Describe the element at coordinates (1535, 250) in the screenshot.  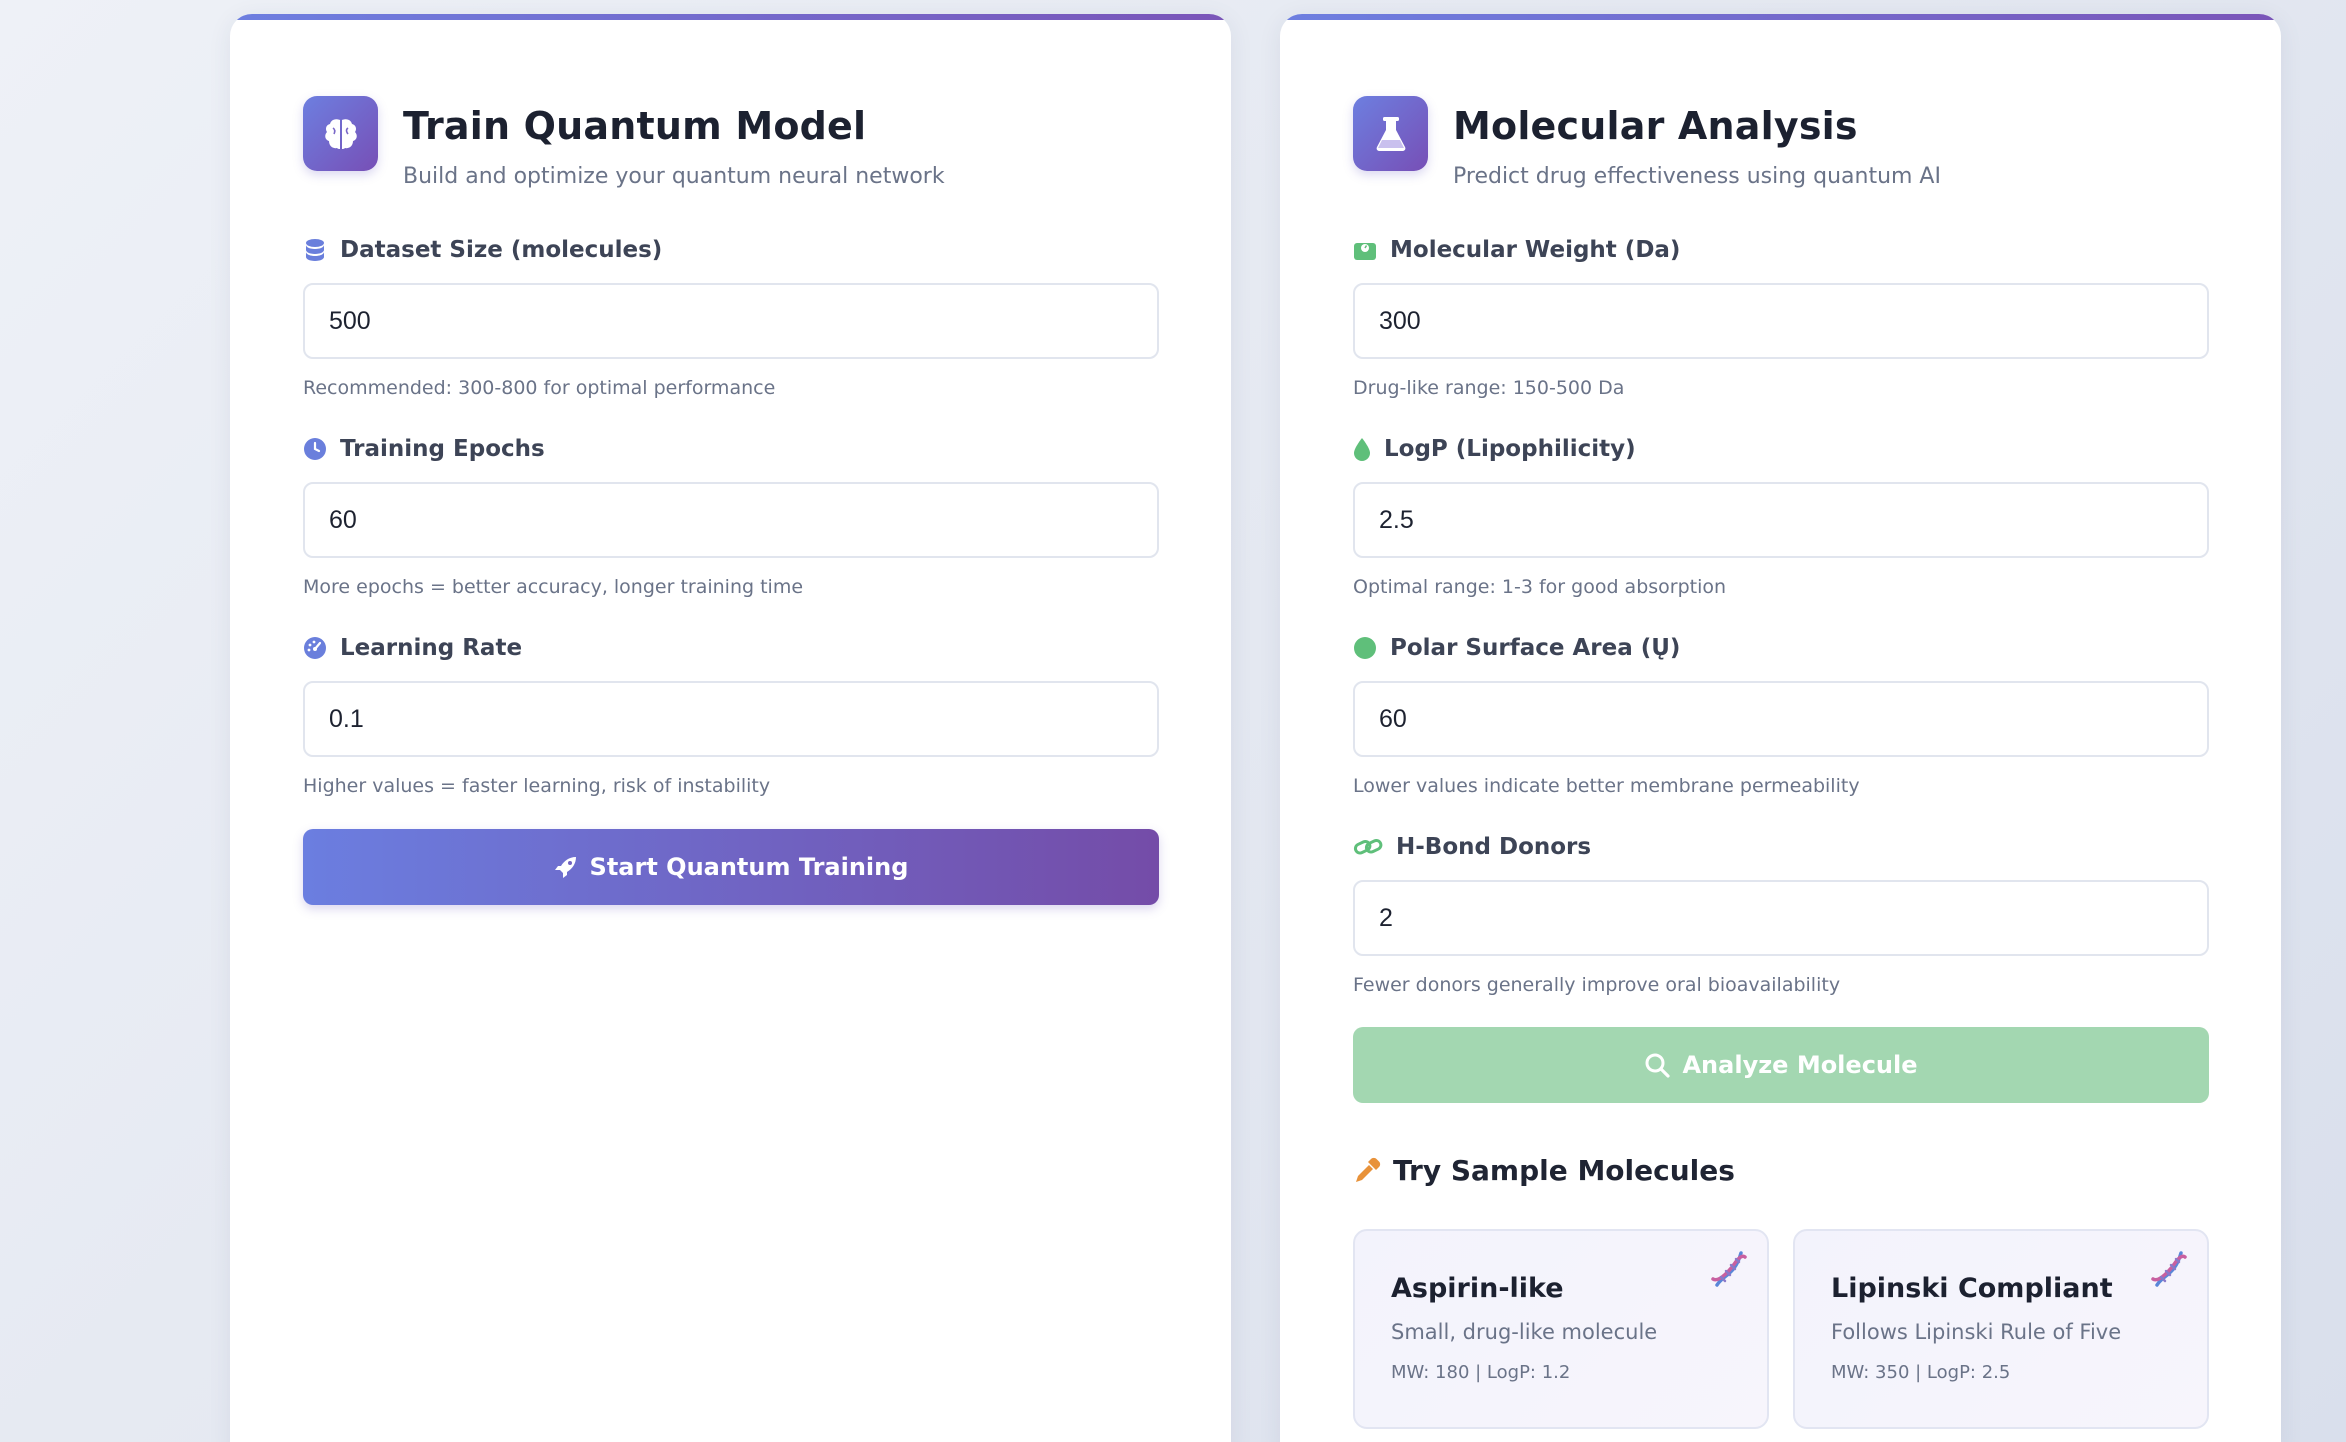
I see `molecular-weight-label: Molecular Weight (Da)` at that location.